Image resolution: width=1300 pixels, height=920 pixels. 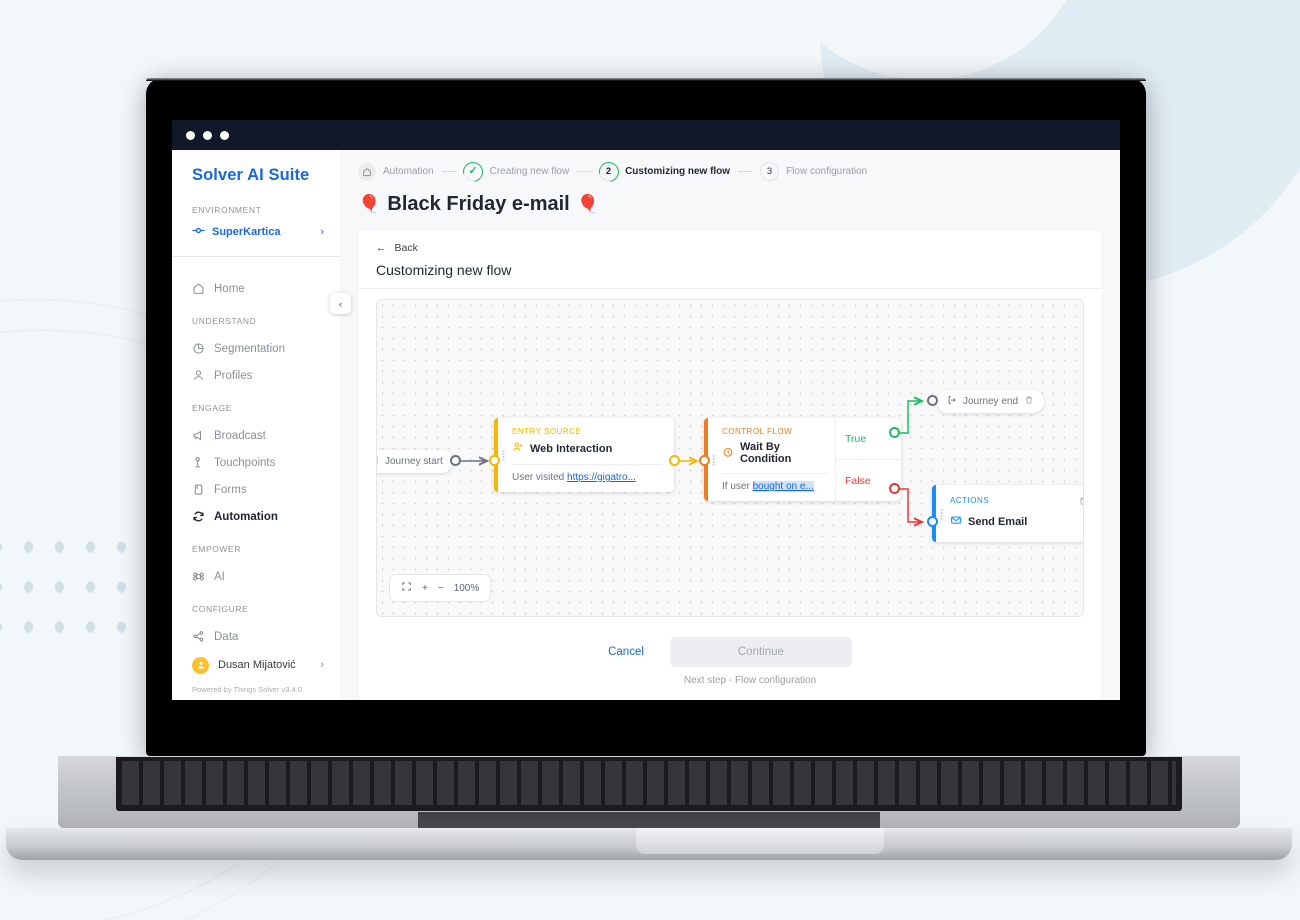 I want to click on window-dot-maximize, so click(x=224, y=135).